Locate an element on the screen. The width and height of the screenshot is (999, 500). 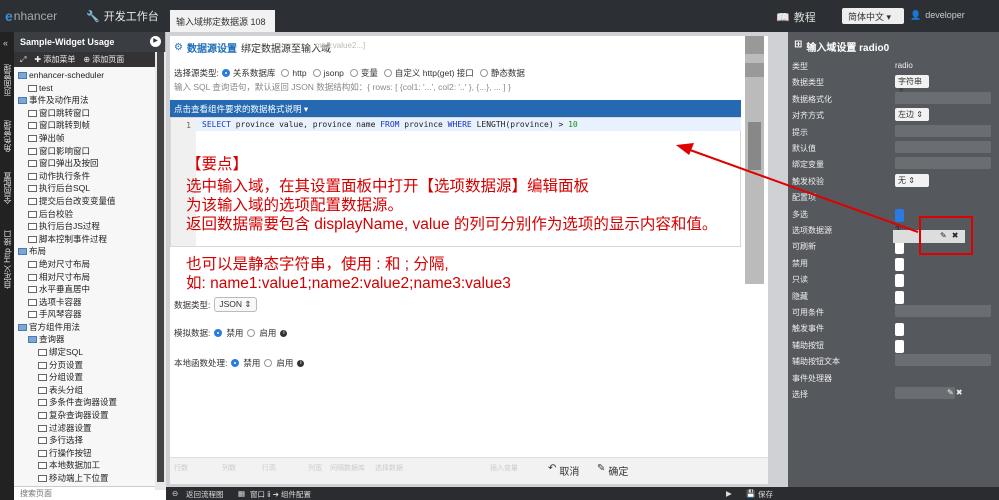
annotation-arrow is located at coordinates (797, 188).